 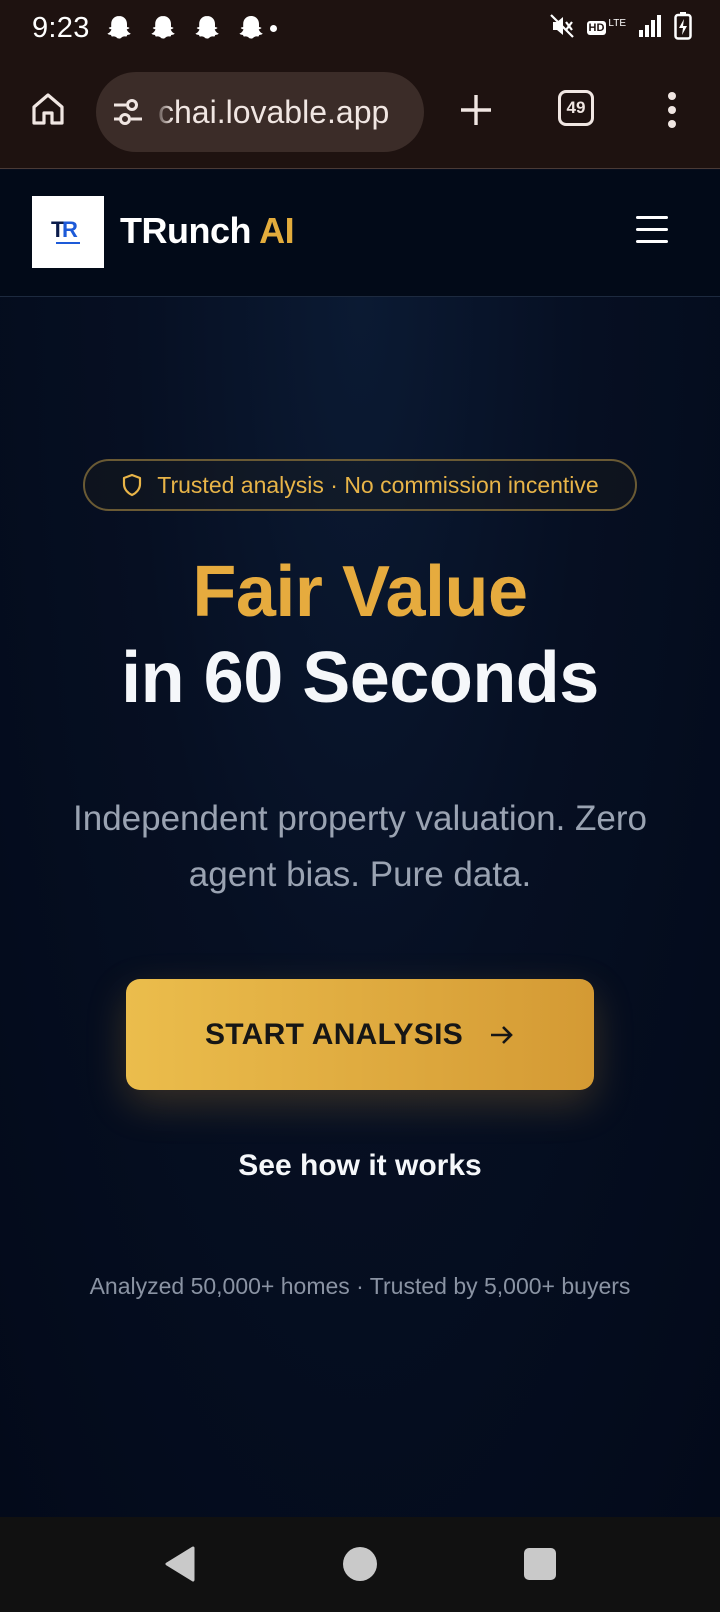 What do you see at coordinates (683, 28) in the screenshot?
I see `battery-charging-icon` at bounding box center [683, 28].